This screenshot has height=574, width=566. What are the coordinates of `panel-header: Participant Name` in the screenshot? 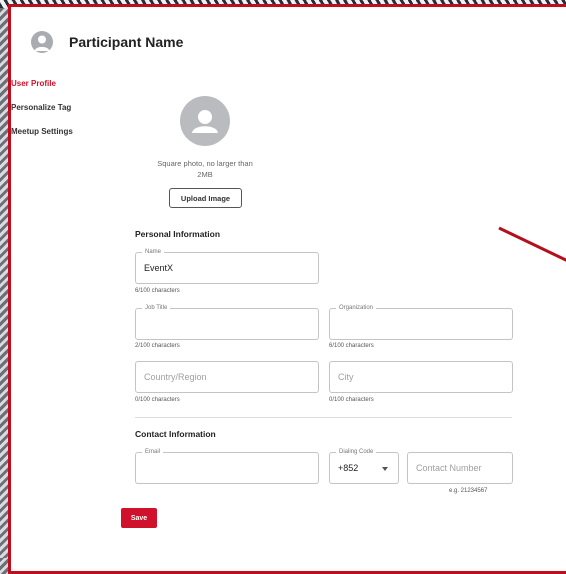 It's located at (107, 42).